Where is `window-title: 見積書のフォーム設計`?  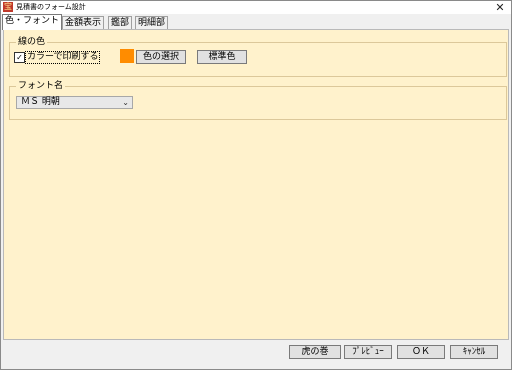
window-title: 見積書のフォーム設計 is located at coordinates (51, 7).